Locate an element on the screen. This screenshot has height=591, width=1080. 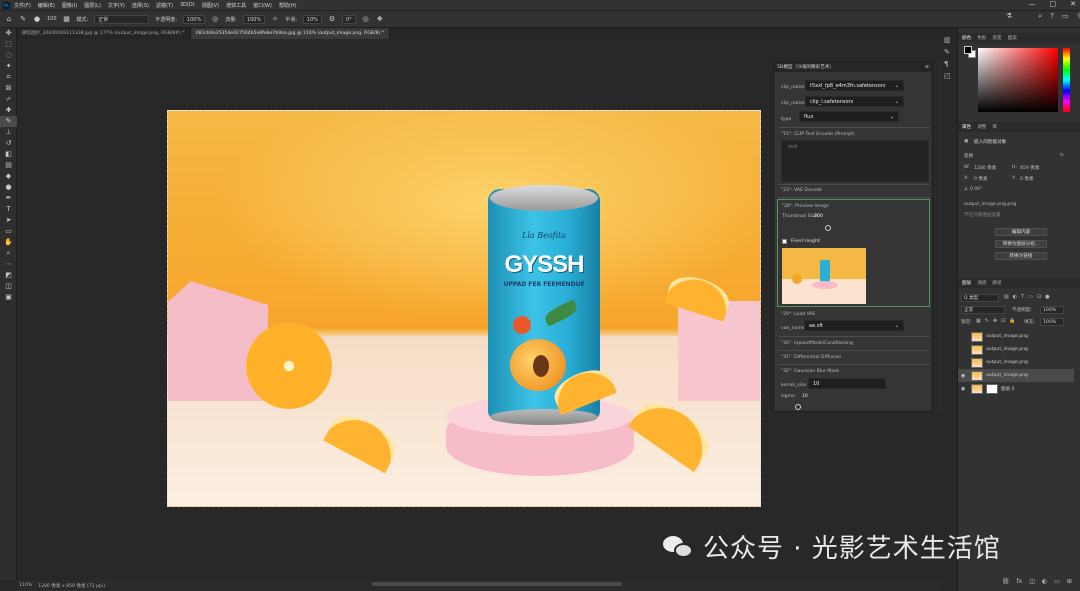
fixed-height-checkbox is located at coordinates (784, 241).